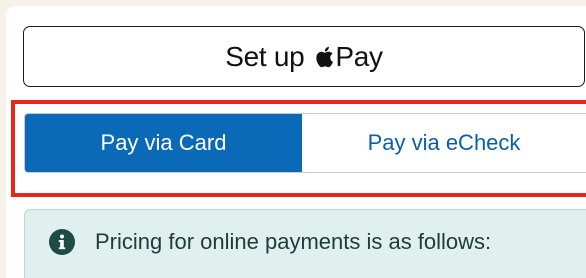  I want to click on apple-pay-label-prefix: Set up, so click(265, 56).